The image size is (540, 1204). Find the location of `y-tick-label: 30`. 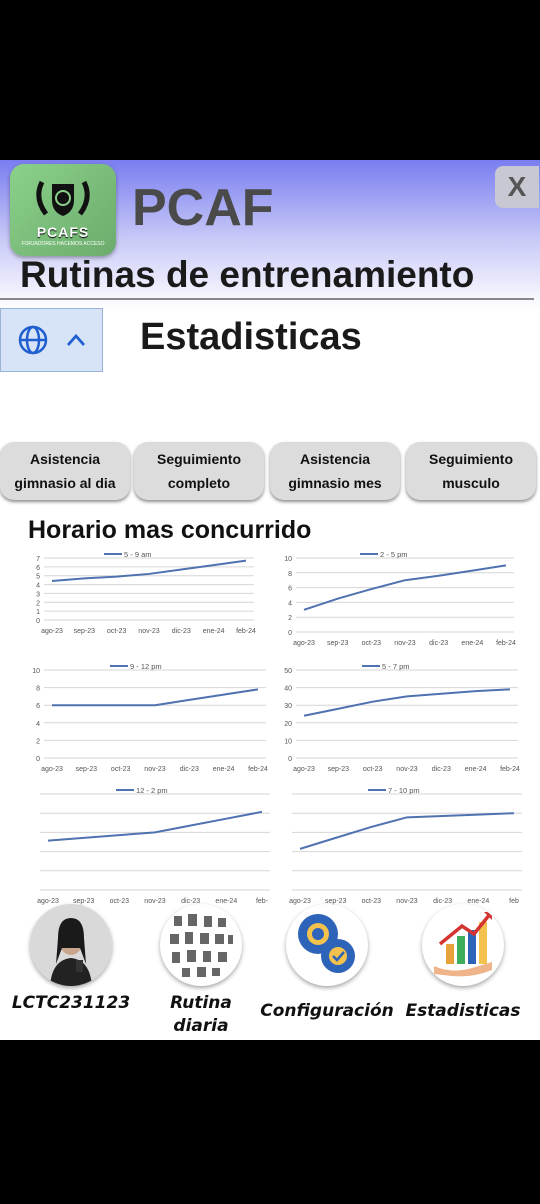

y-tick-label: 30 is located at coordinates (288, 706).